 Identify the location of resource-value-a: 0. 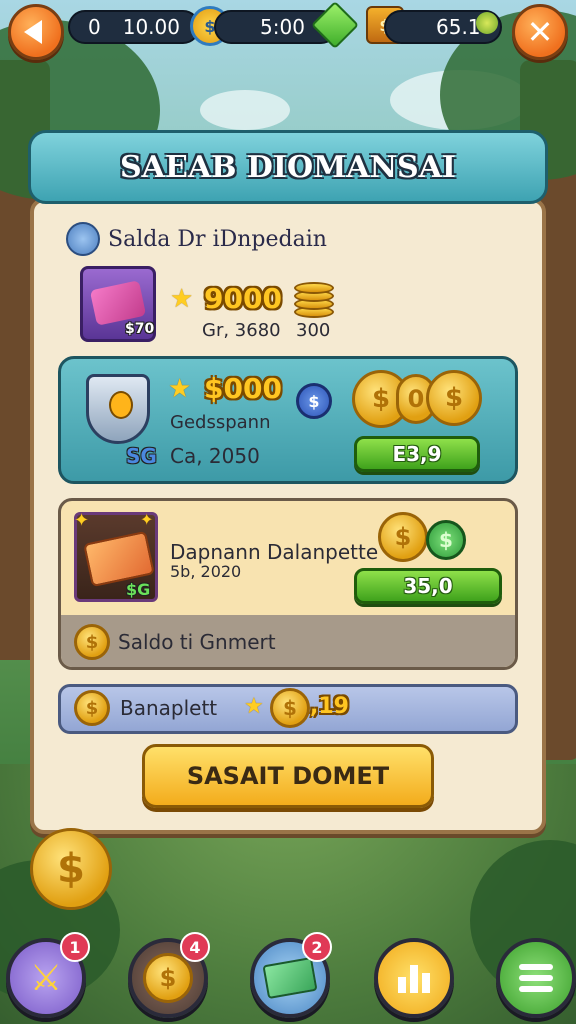
(94, 27).